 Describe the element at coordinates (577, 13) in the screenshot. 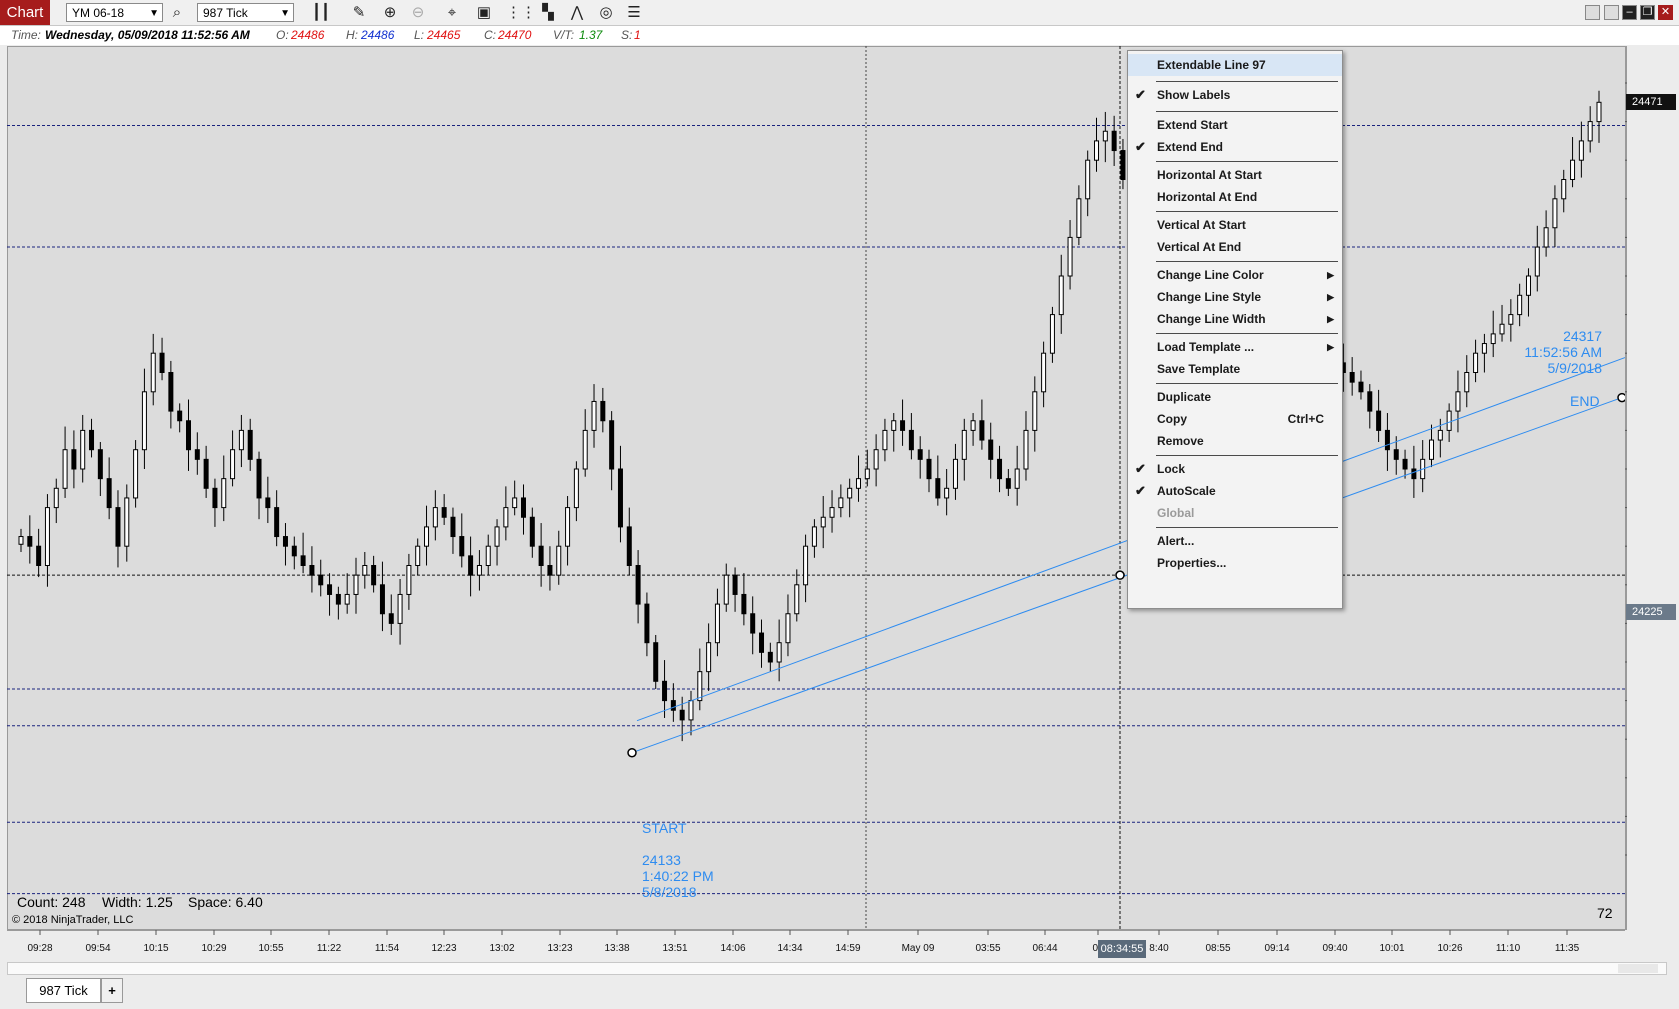

I see `drawing-tools-icon: ⋀` at that location.